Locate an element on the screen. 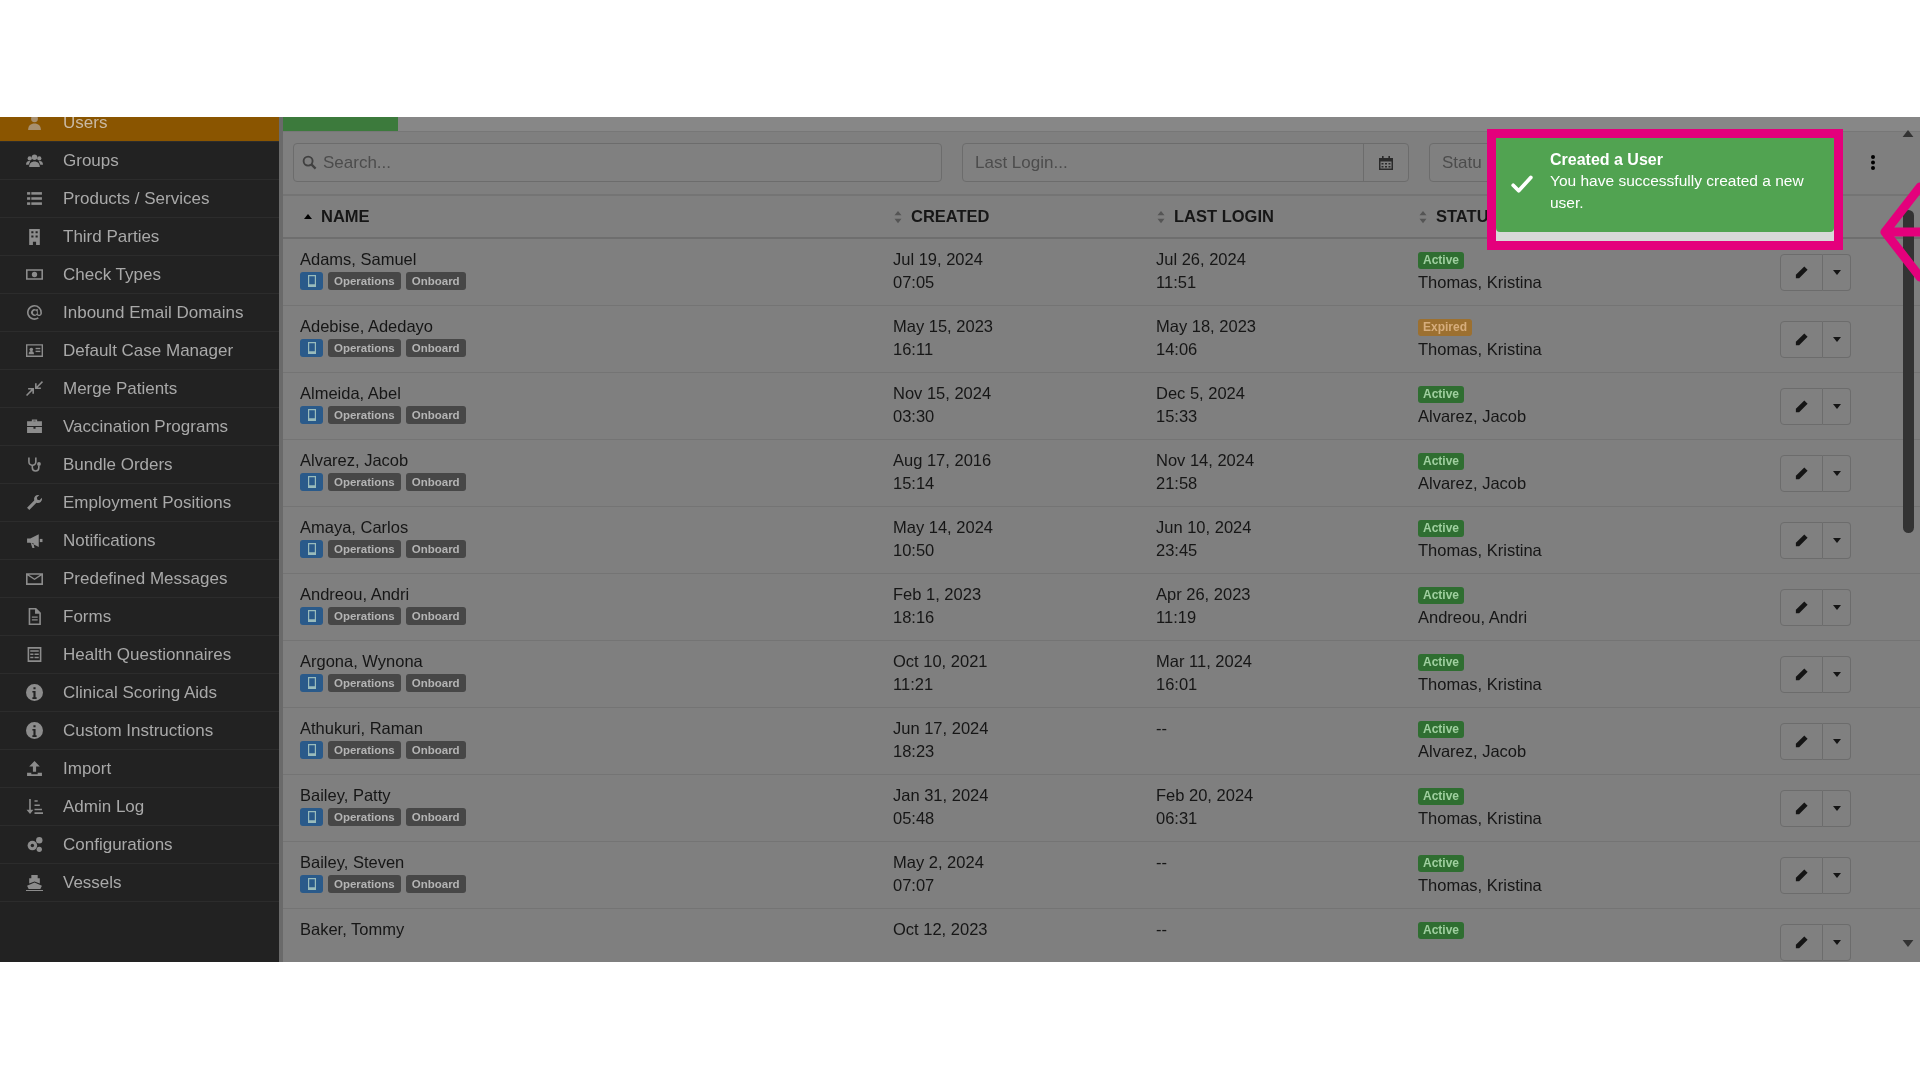 This screenshot has width=1920, height=1080. created-time: 05:48 is located at coordinates (914, 818).